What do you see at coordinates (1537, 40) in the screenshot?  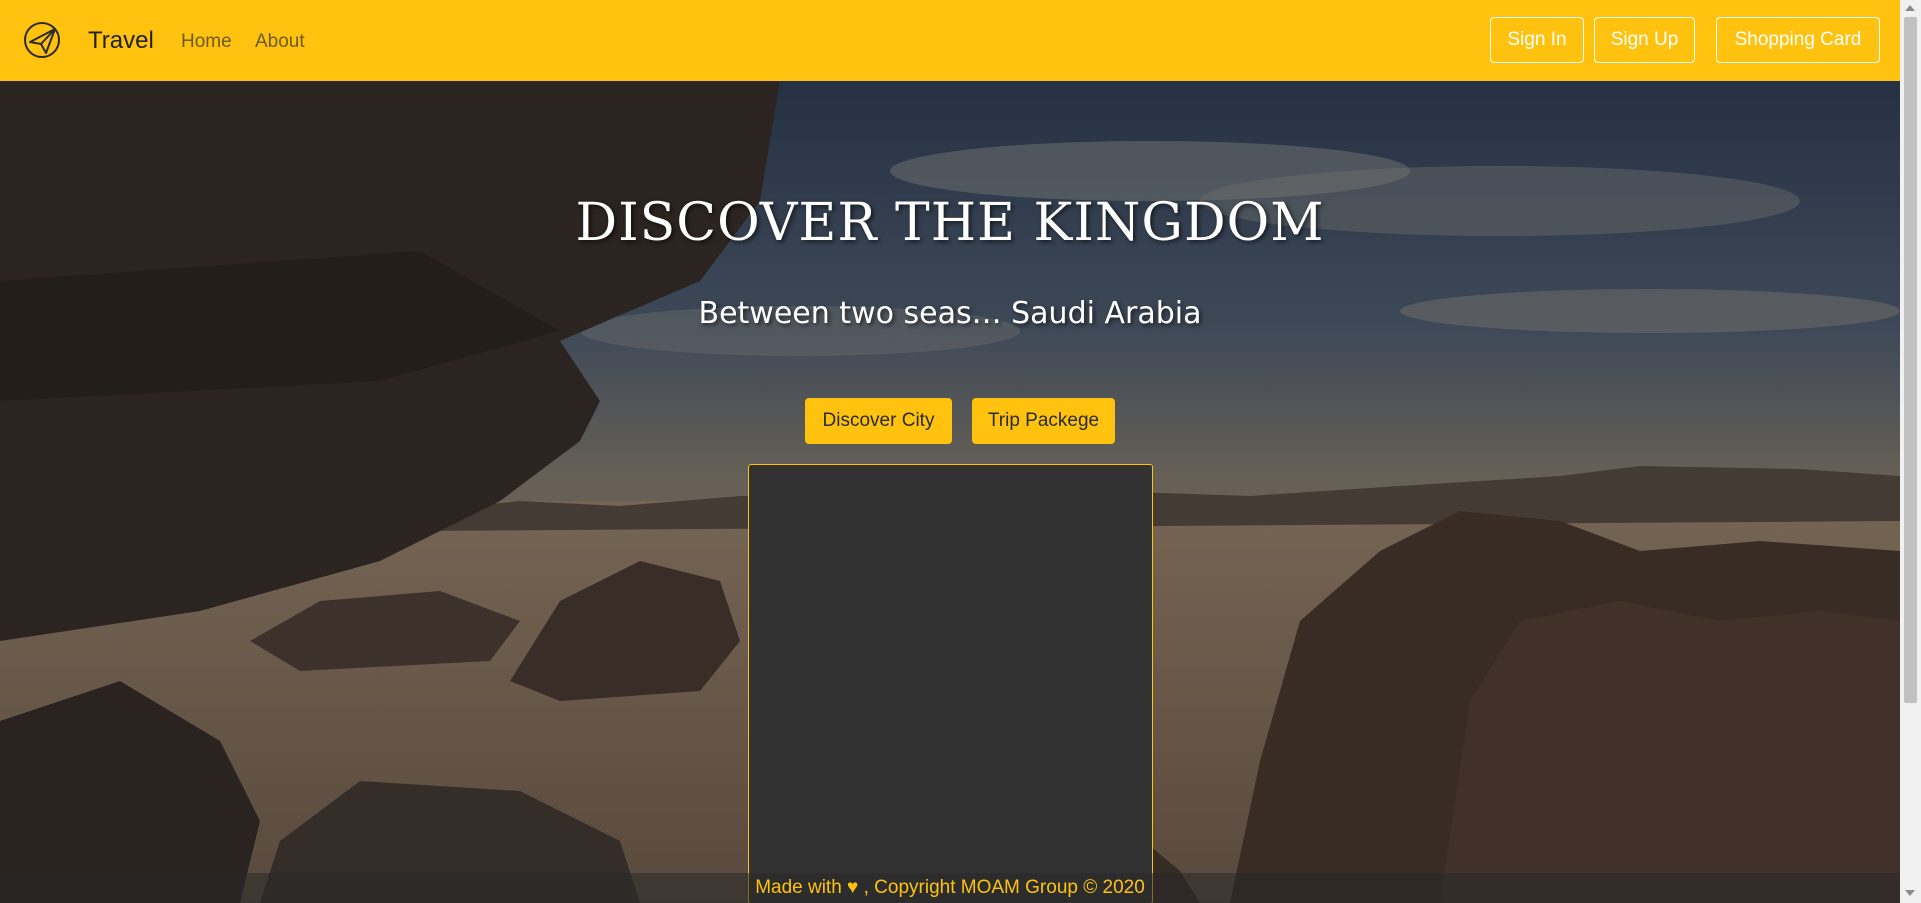 I see `sign-in-button: Sign In` at bounding box center [1537, 40].